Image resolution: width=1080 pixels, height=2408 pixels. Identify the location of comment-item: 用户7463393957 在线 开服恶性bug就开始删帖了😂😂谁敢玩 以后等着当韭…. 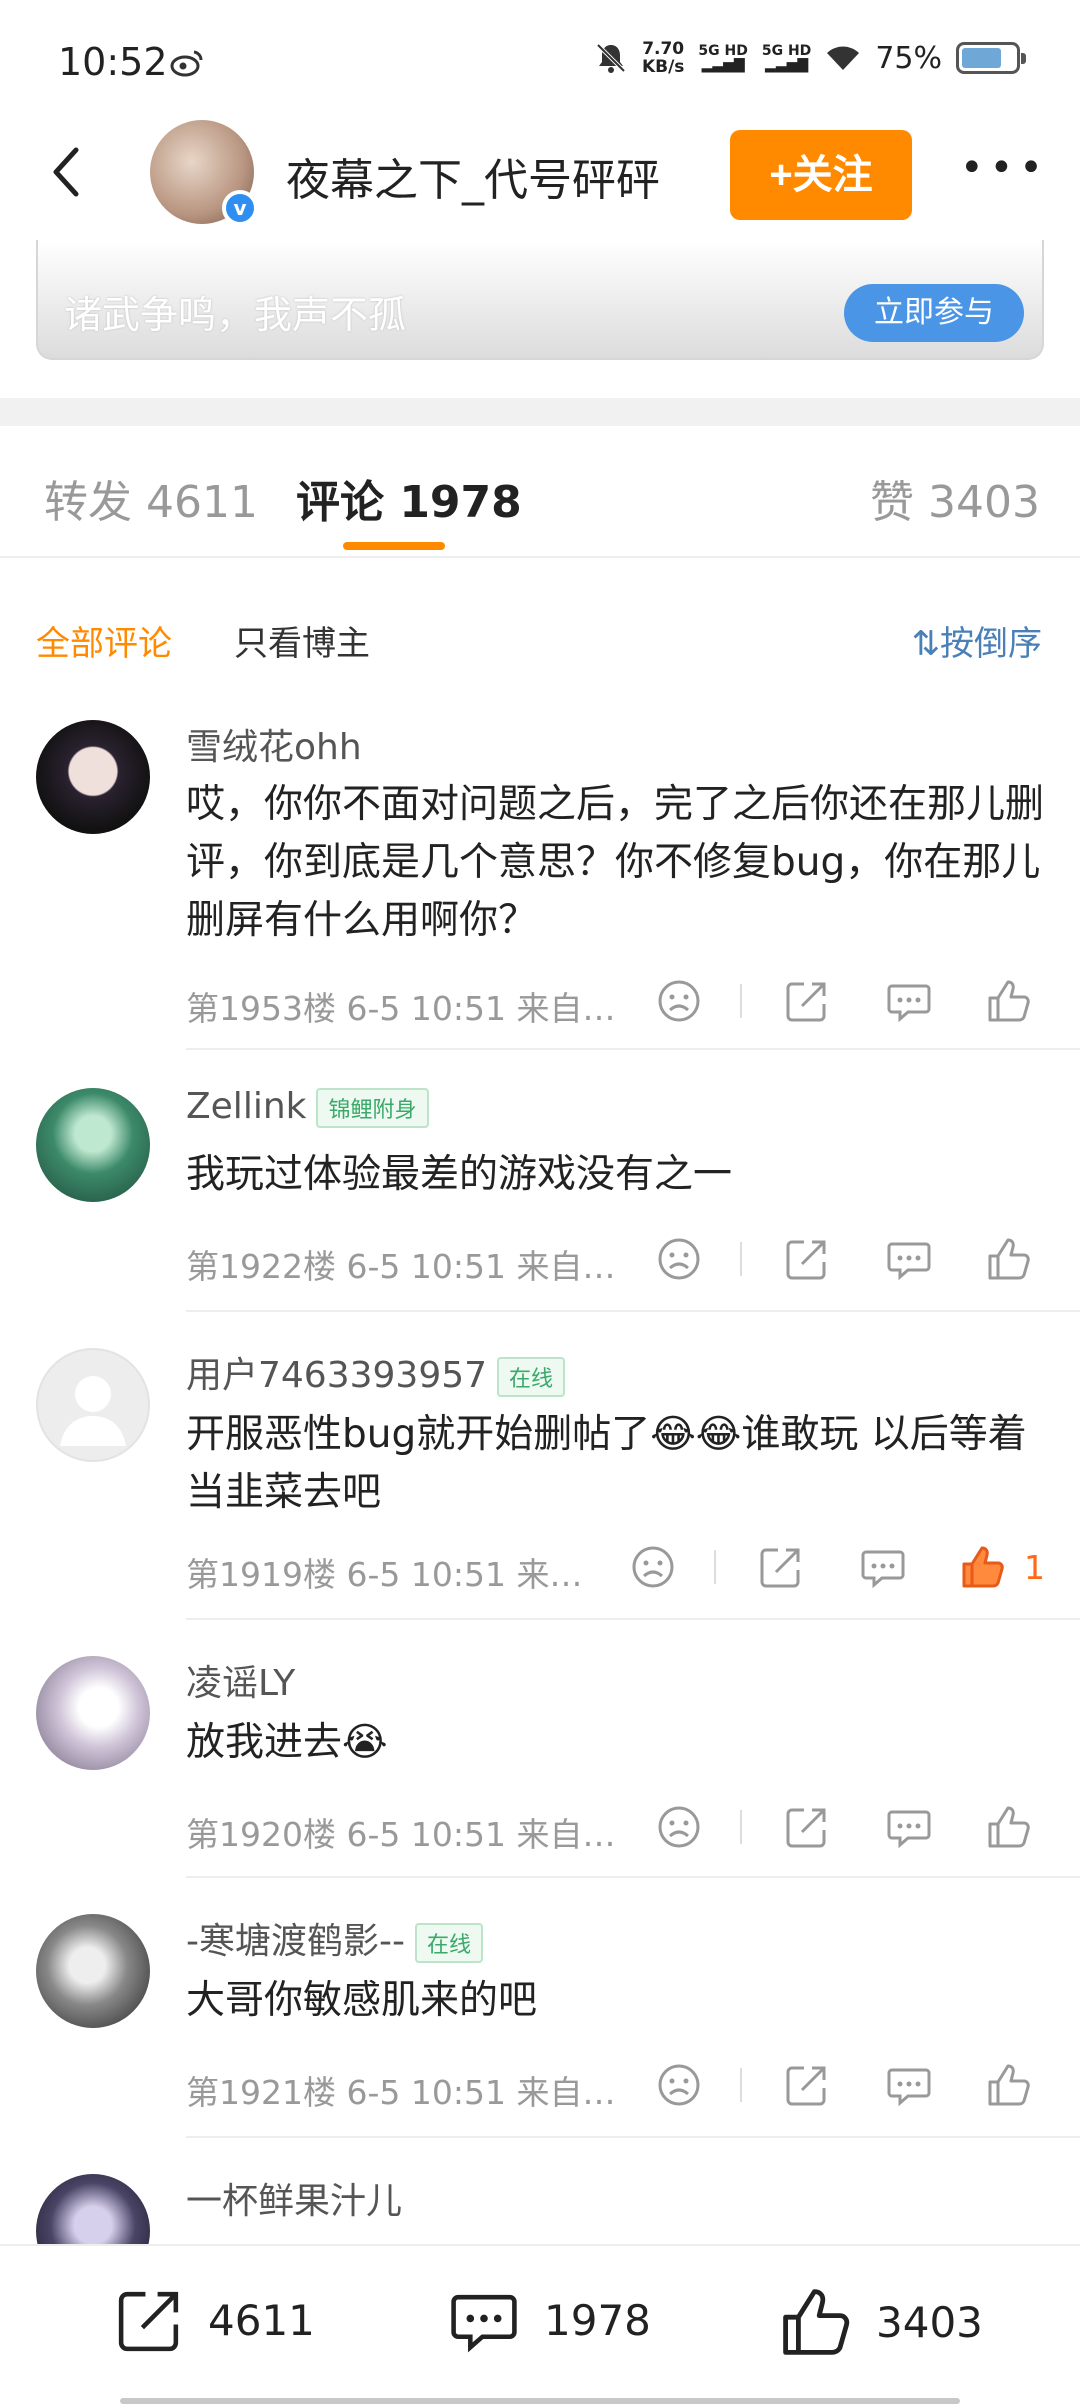
(540, 1466).